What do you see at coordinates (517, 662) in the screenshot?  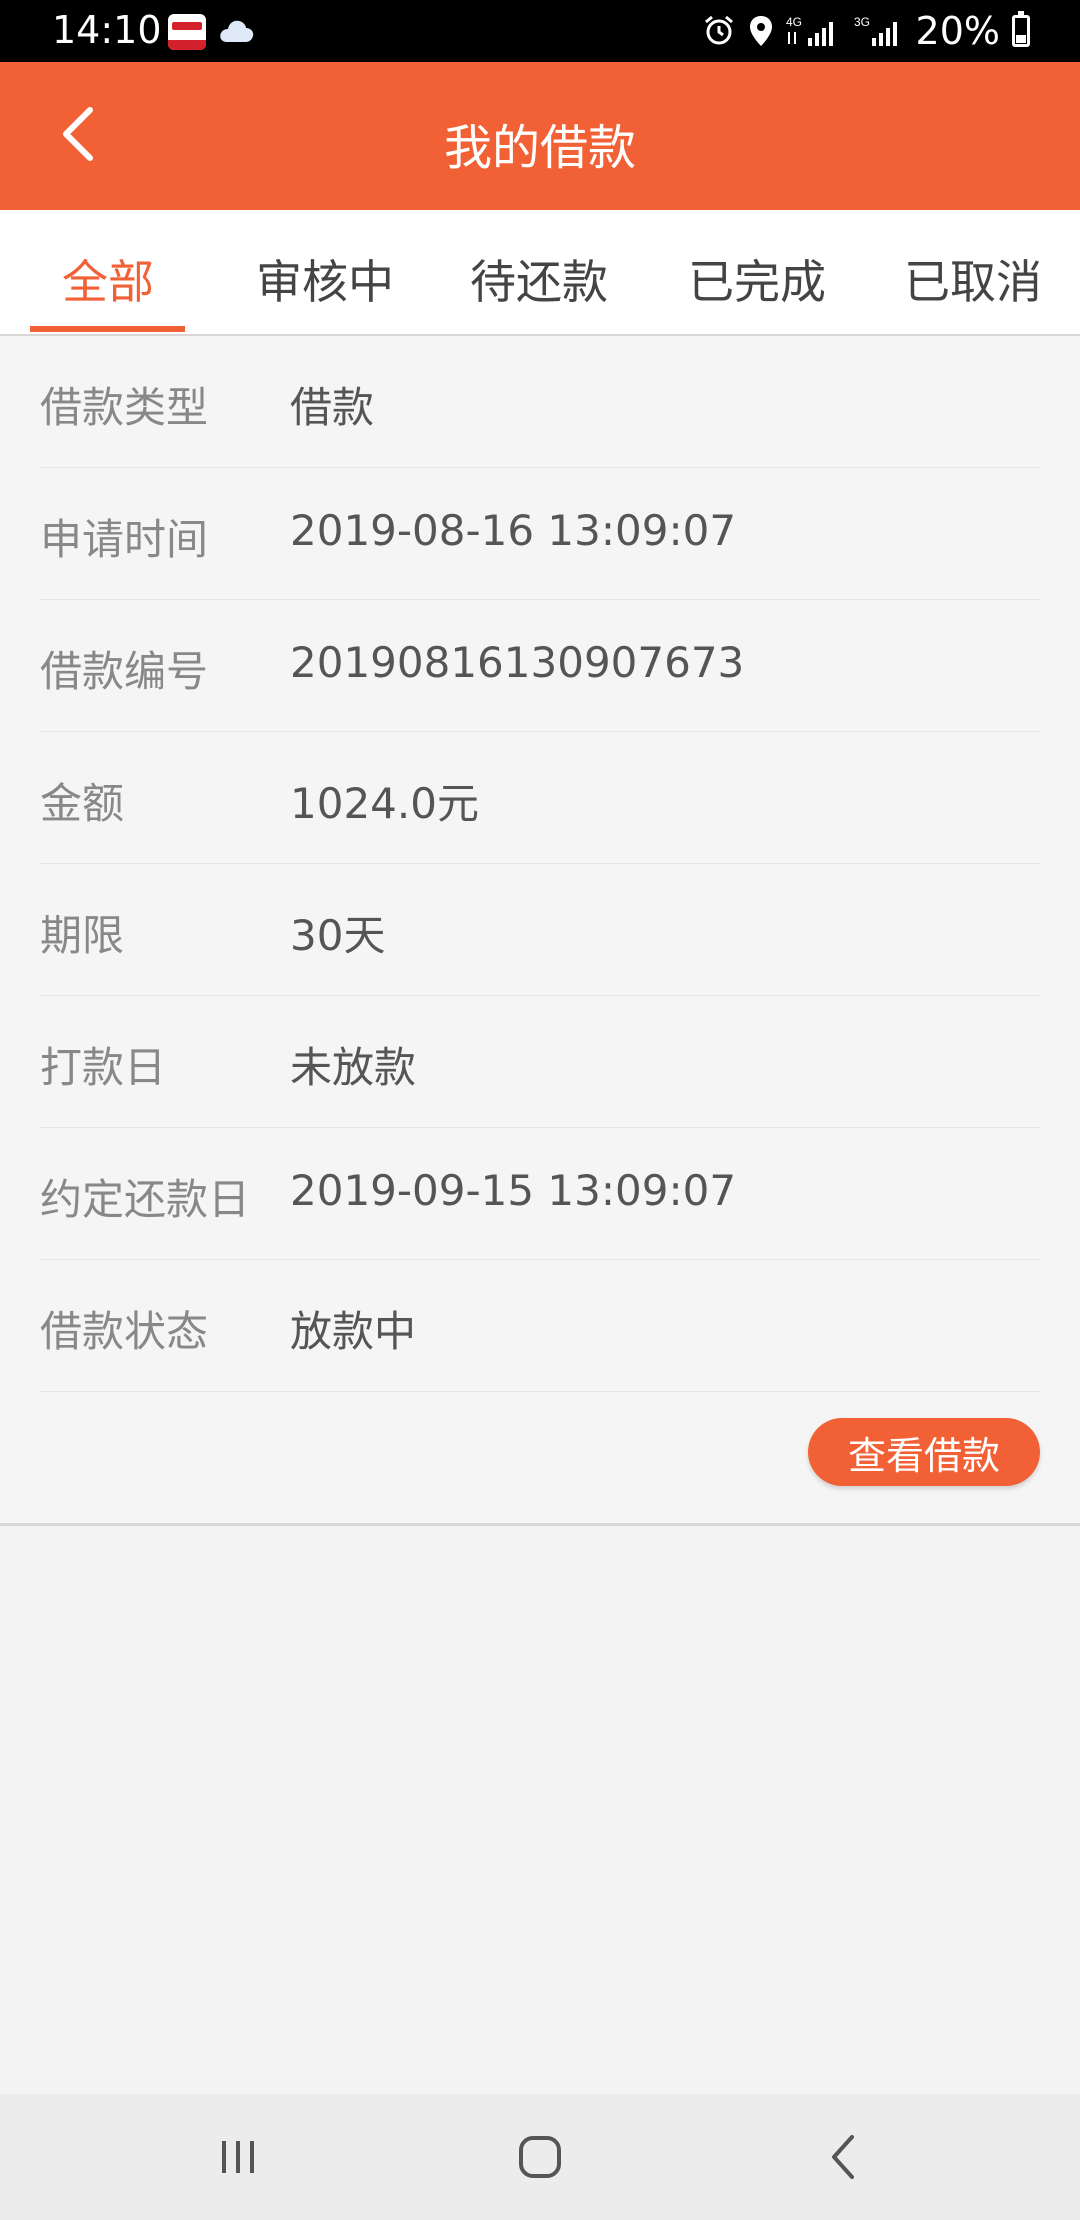 I see `row-value: 20190816130907673` at bounding box center [517, 662].